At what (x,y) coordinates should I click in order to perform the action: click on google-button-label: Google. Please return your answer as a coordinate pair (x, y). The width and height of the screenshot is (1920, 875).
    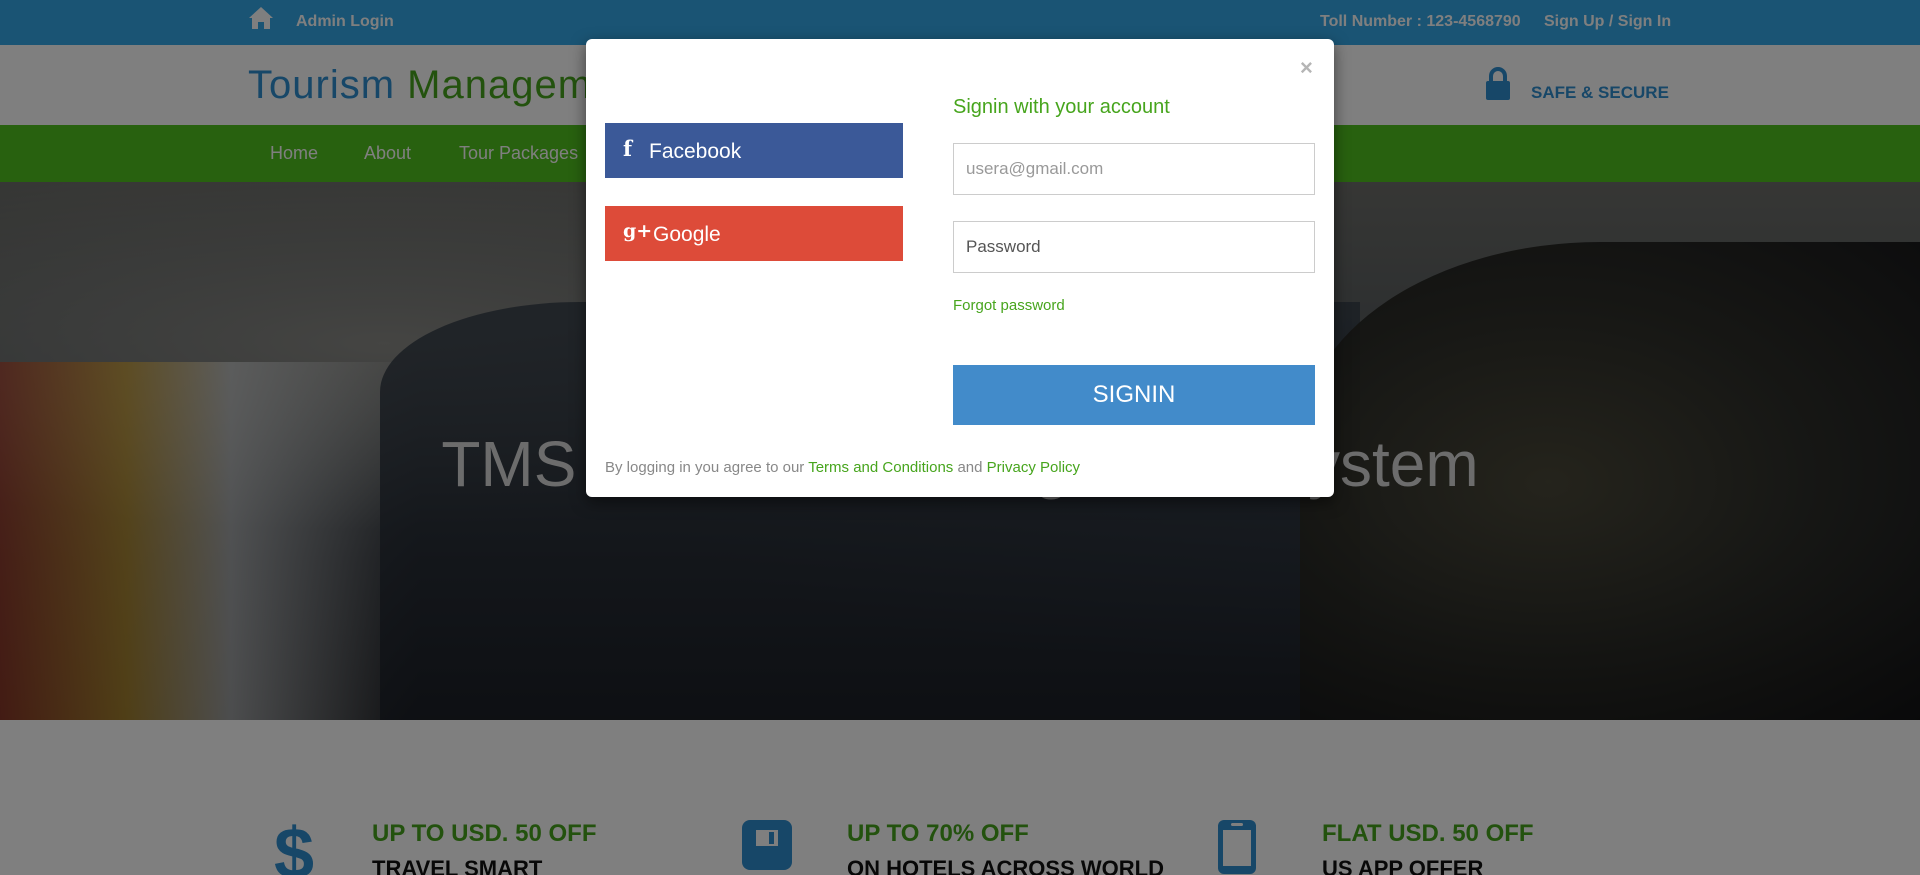
    Looking at the image, I should click on (687, 234).